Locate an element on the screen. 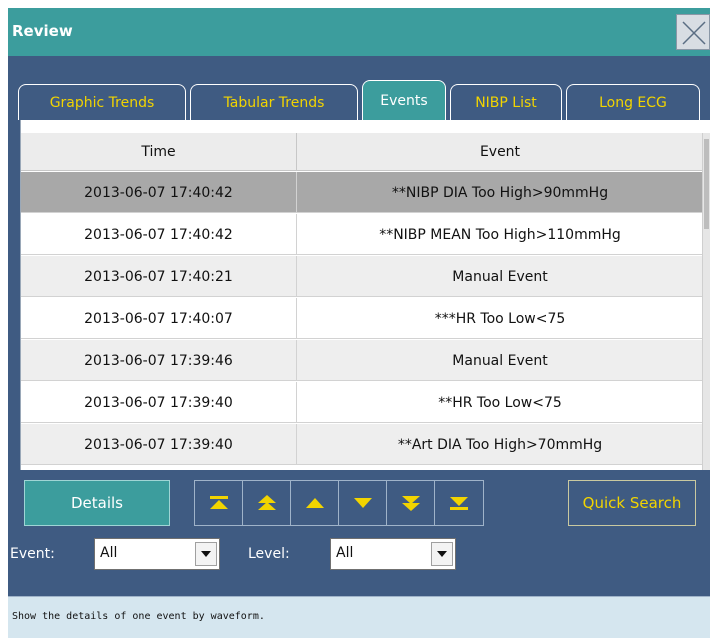 Image resolution: width=710 pixels, height=638 pixels. line-up-button is located at coordinates (315, 503).